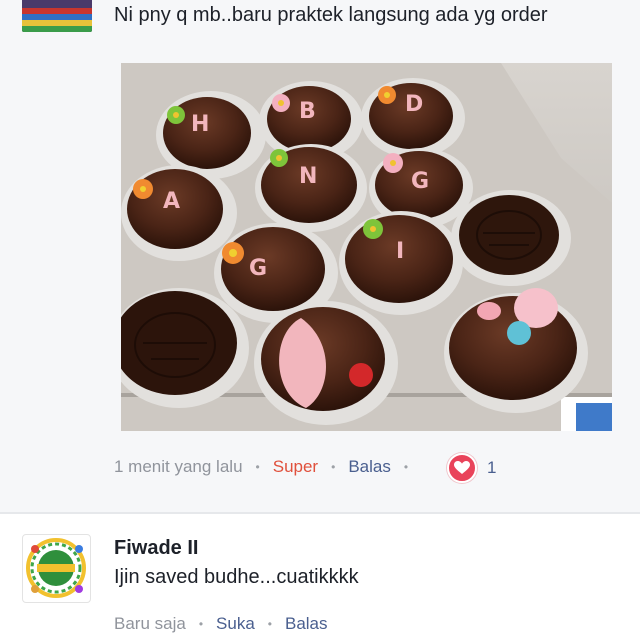 The height and width of the screenshot is (640, 640). What do you see at coordinates (462, 468) in the screenshot?
I see `heart-icon` at bounding box center [462, 468].